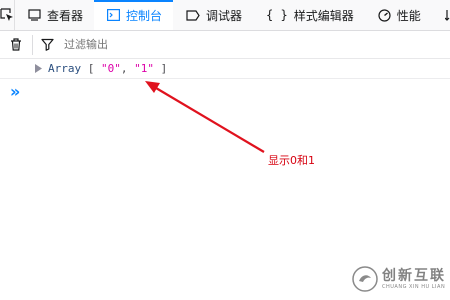 This screenshot has height=300, width=450. What do you see at coordinates (414, 286) in the screenshot?
I see `watermark-subtitle: CHUANG XIN HU LIAN` at bounding box center [414, 286].